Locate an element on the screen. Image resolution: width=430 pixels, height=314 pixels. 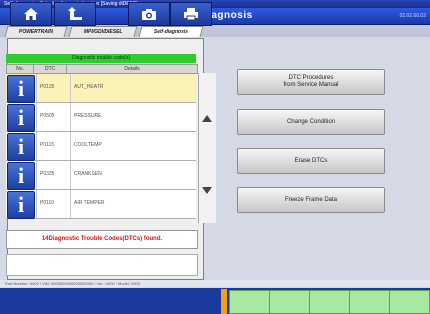
print-icon is located at coordinates (191, 14).